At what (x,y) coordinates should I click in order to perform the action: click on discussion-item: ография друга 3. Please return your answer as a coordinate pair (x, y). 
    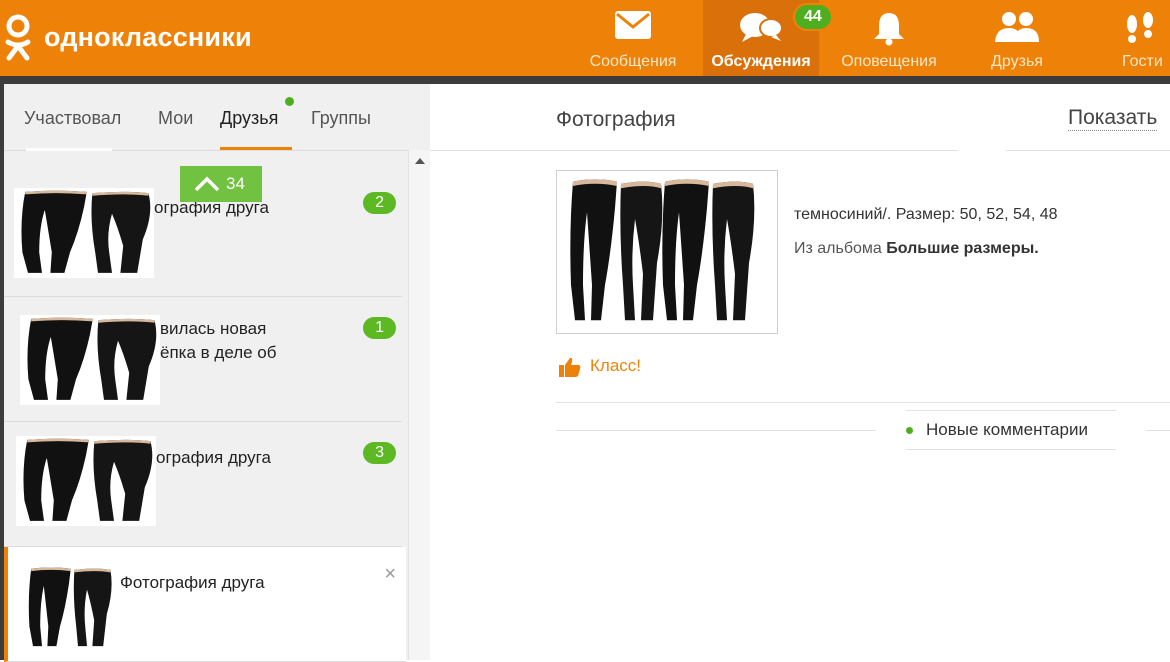
    Looking at the image, I should click on (203, 484).